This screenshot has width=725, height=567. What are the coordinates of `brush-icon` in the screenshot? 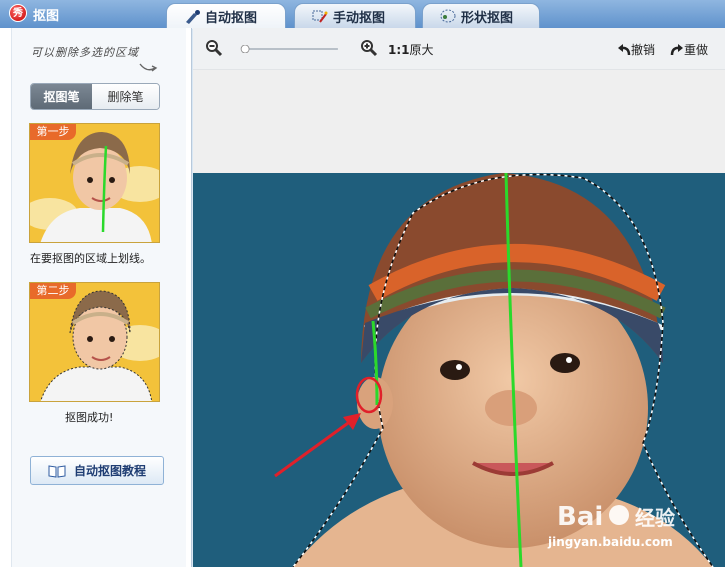 It's located at (192, 17).